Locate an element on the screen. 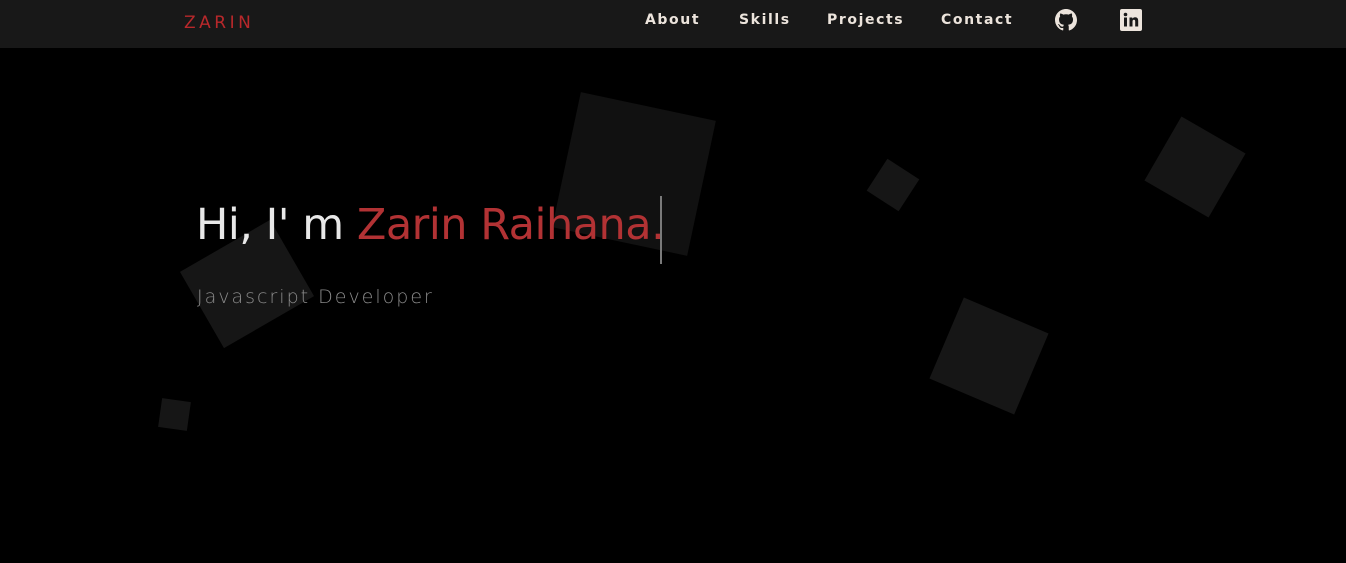  nav-link-projects: Projects is located at coordinates (865, 20).